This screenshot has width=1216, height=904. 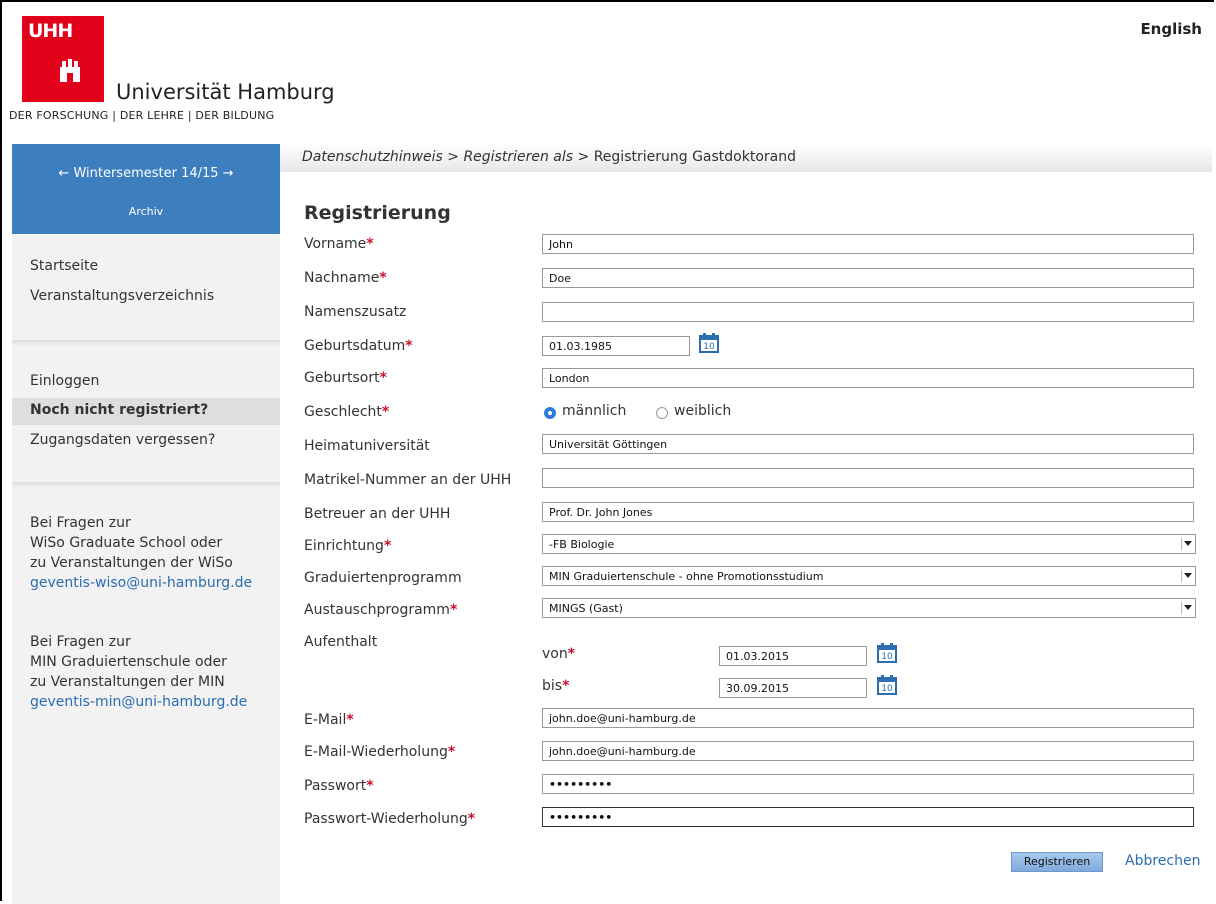 What do you see at coordinates (793, 656) in the screenshot?
I see `aufenthalt-von-input: 01.03.2015` at bounding box center [793, 656].